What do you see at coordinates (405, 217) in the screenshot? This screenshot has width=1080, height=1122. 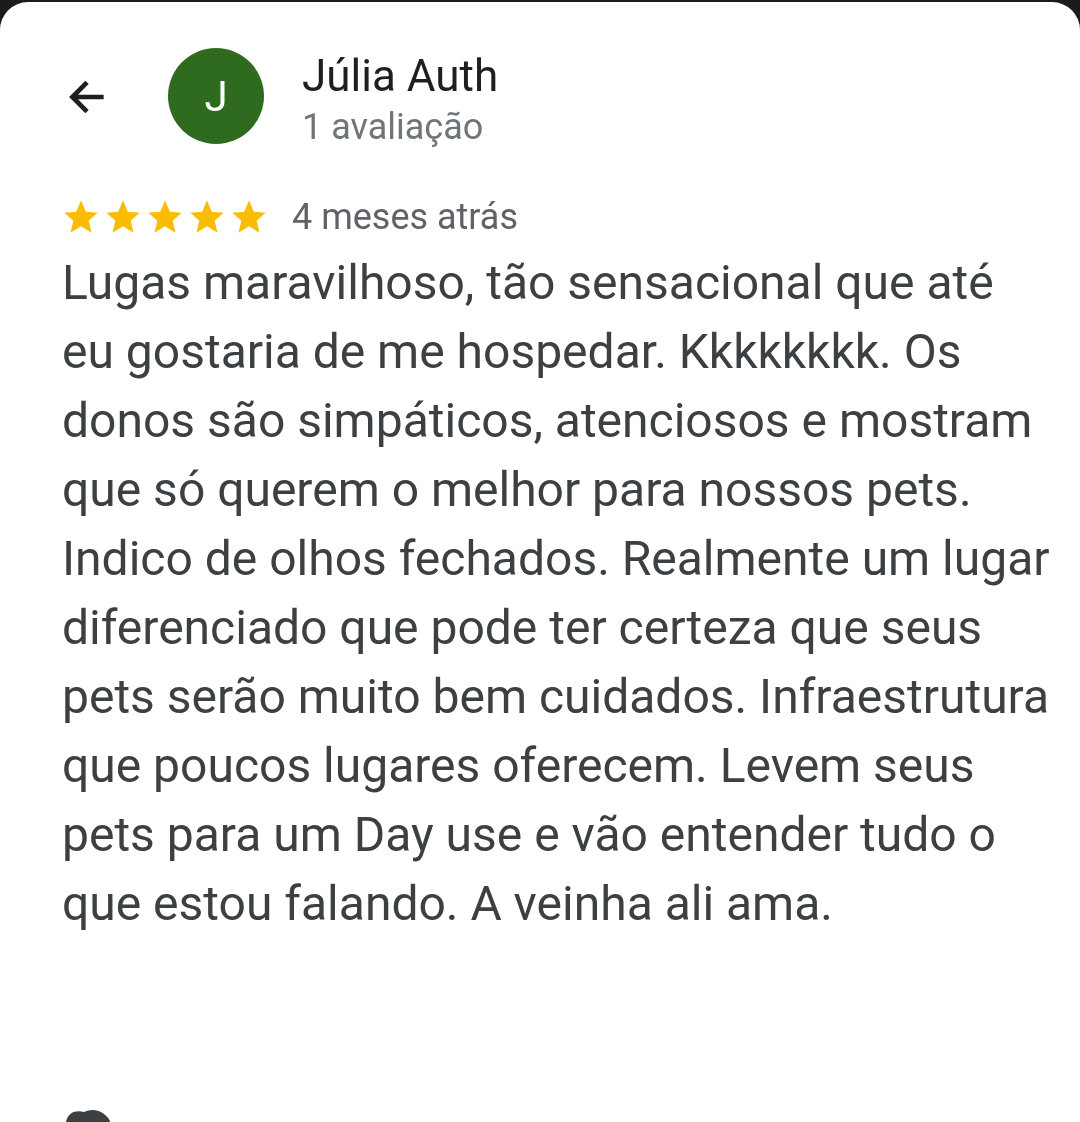 I see `review-time: 4 meses atrás` at bounding box center [405, 217].